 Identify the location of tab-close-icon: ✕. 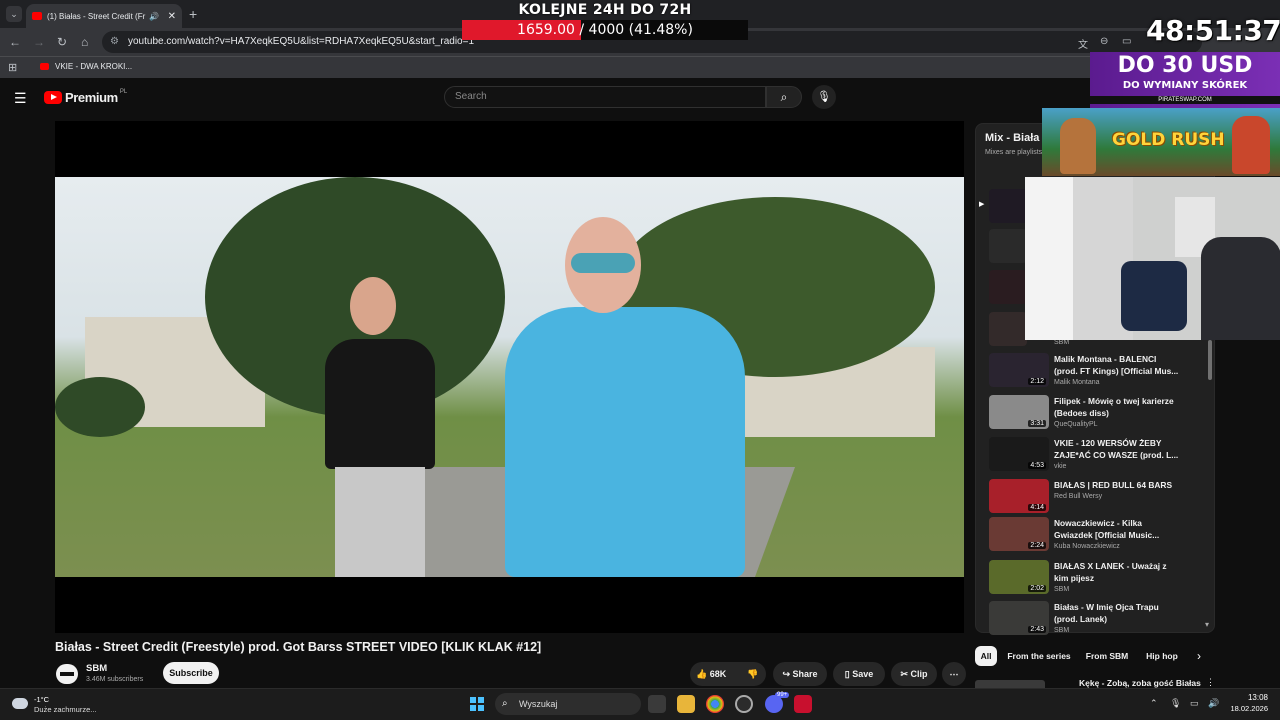
(172, 16).